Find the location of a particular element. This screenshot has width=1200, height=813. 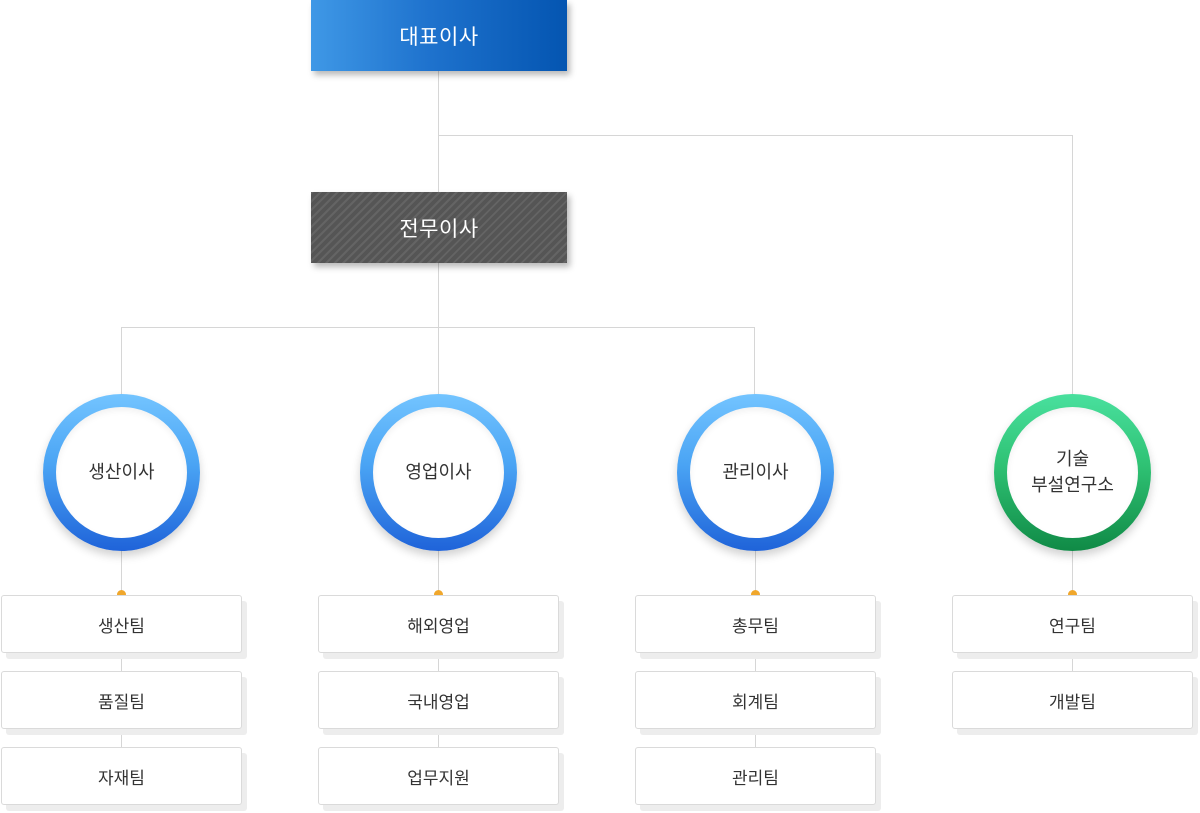

team-label: 연구팀 is located at coordinates (1072, 626).